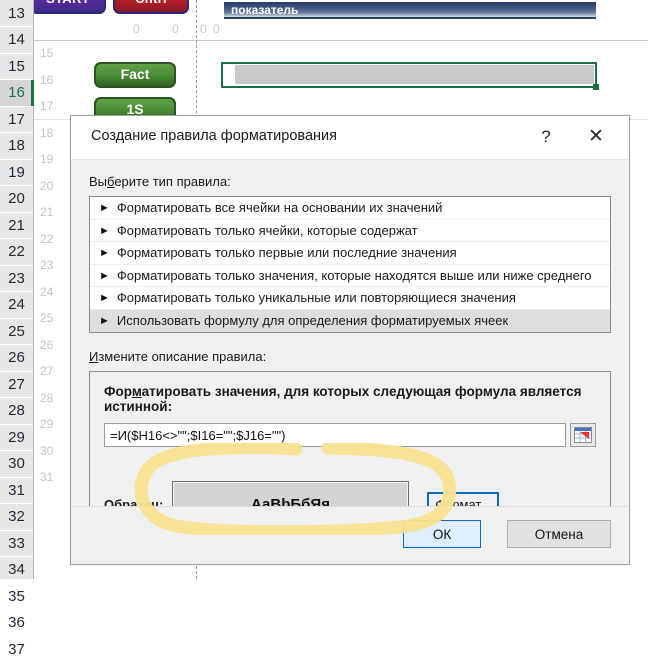 This screenshot has height=663, width=648. Describe the element at coordinates (16, 570) in the screenshot. I see `row-header-34: 34` at that location.